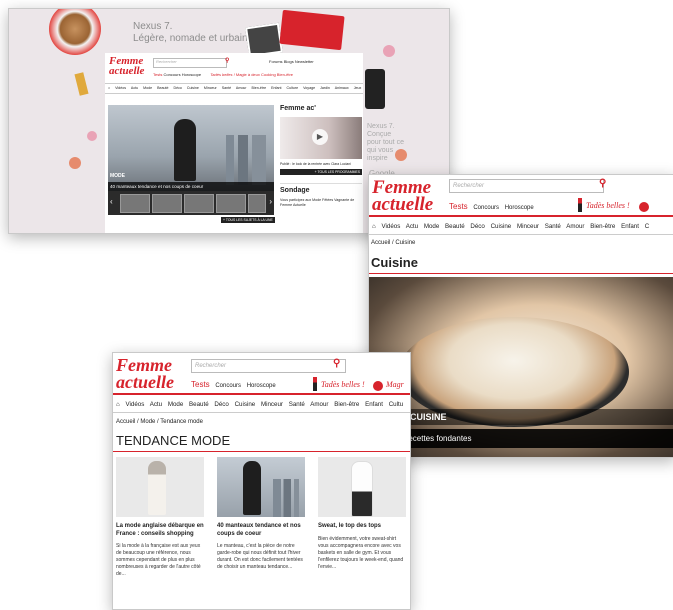 Image resolution: width=673 pixels, height=610 pixels. I want to click on top-link-forums: Forums, so click(276, 61).